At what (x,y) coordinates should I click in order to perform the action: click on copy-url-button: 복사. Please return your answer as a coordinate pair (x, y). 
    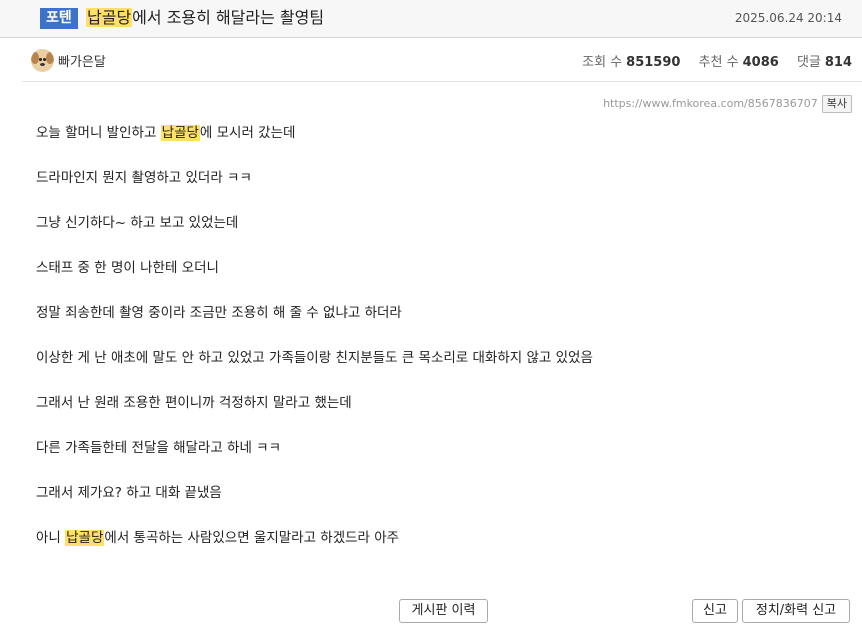
    Looking at the image, I should click on (836, 103).